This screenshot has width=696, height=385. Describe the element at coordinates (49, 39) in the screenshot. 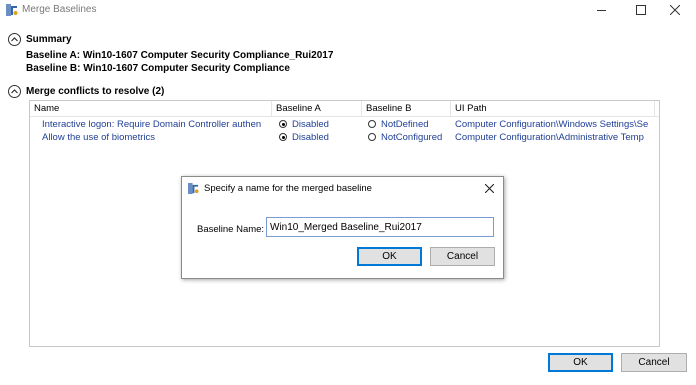

I see `summary-heading: Summary` at that location.